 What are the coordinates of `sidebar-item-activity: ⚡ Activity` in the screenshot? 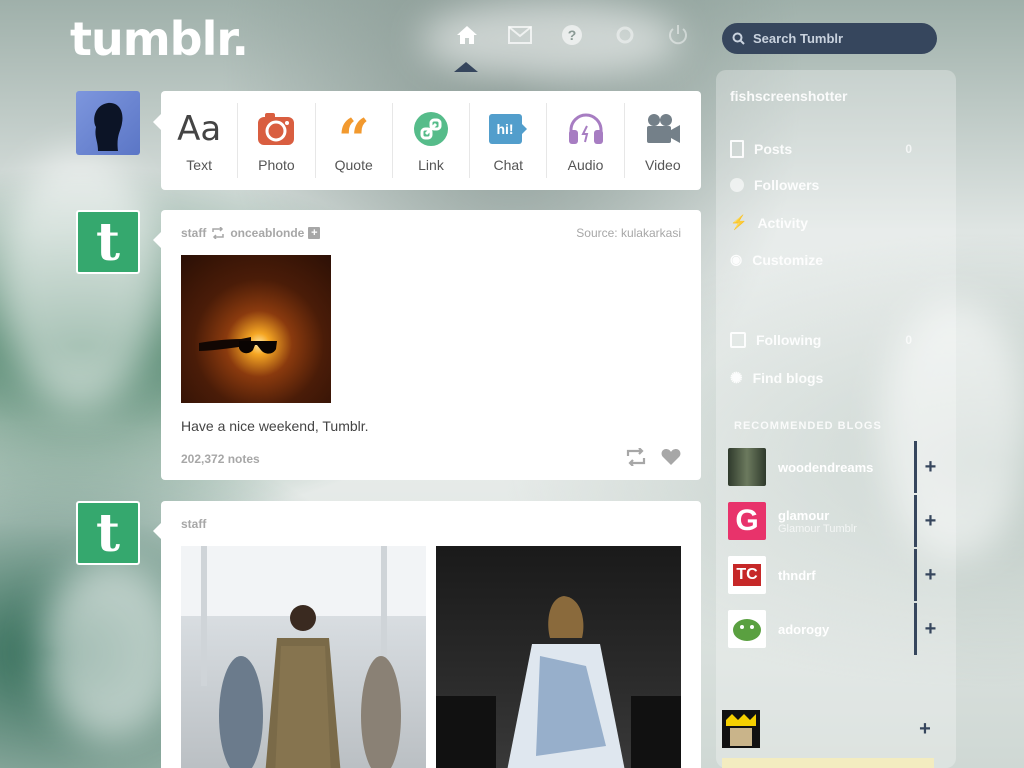 It's located at (769, 222).